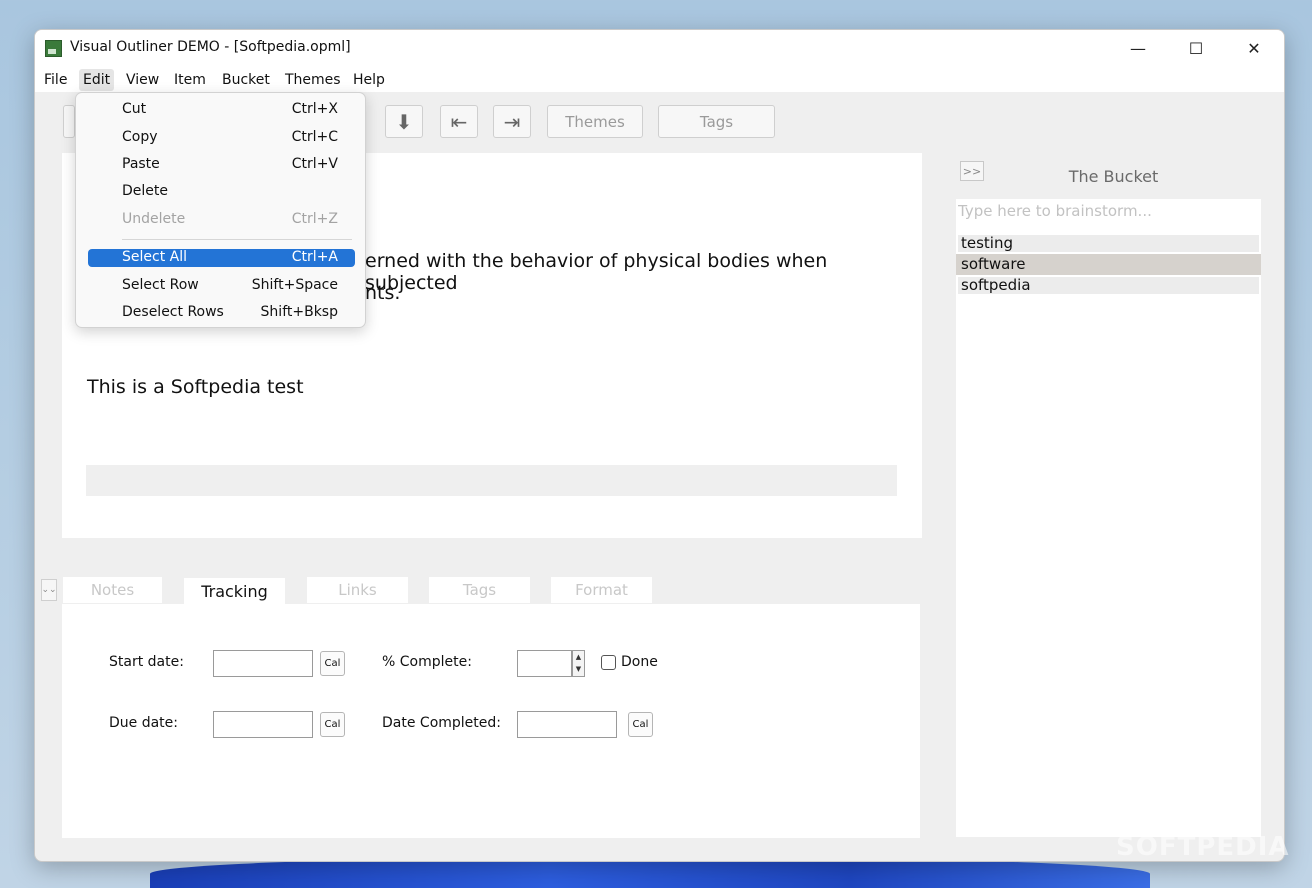 The image size is (1312, 888). What do you see at coordinates (142, 80) in the screenshot?
I see `menu-view: View` at bounding box center [142, 80].